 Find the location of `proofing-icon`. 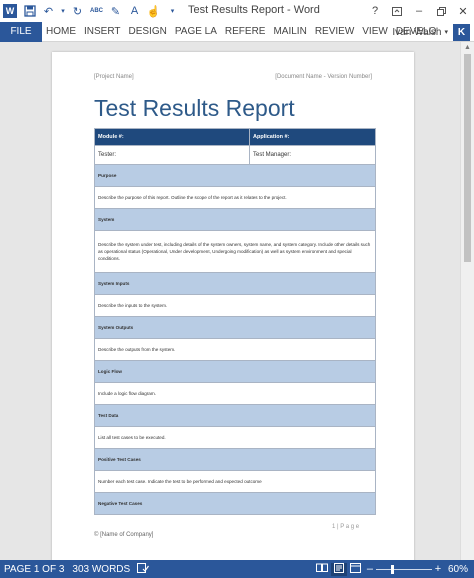

proofing-icon is located at coordinates (143, 569).